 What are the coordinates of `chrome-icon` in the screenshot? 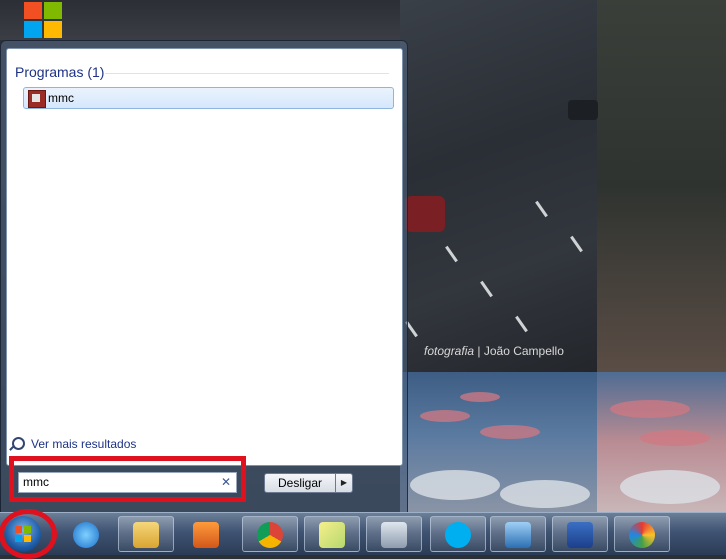 It's located at (270, 535).